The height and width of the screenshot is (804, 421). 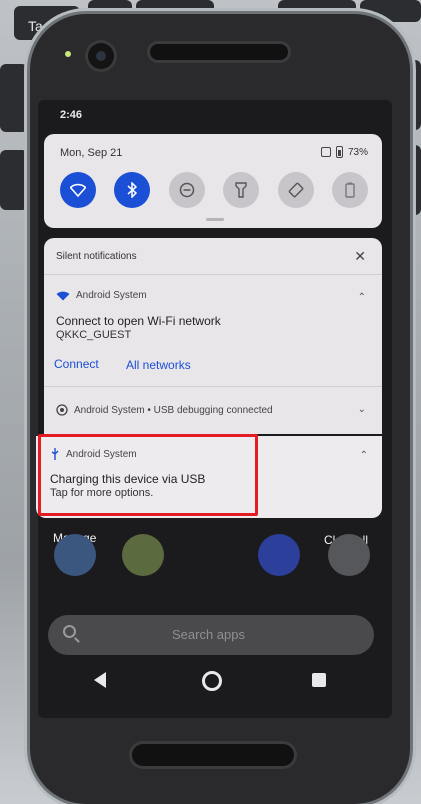 What do you see at coordinates (362, 409) in the screenshot?
I see `chevron-down-icon: ⌄` at bounding box center [362, 409].